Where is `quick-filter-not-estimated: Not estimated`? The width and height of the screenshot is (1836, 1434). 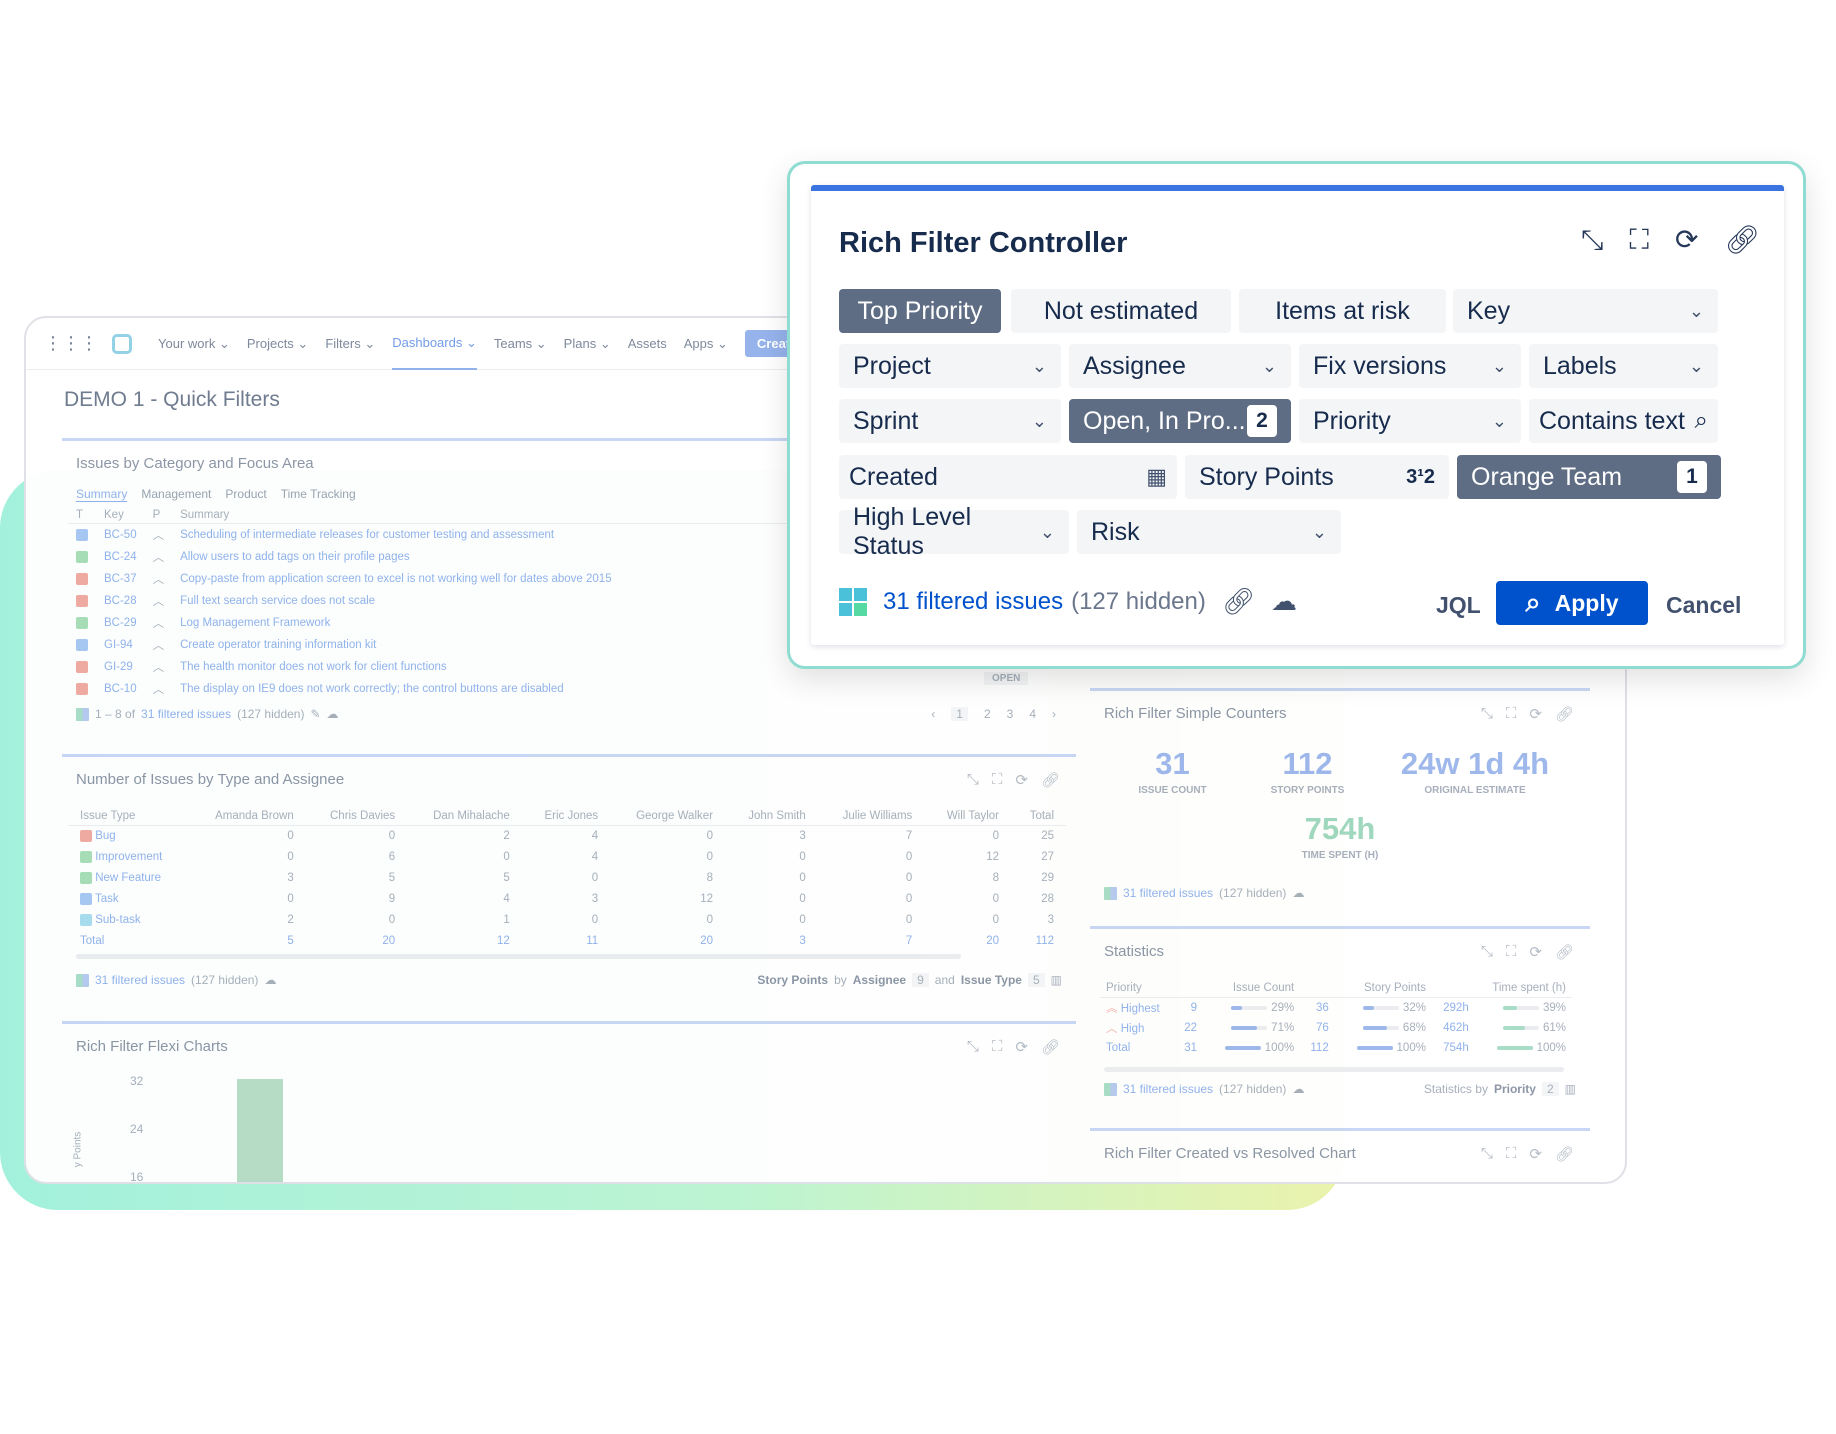
quick-filter-not-estimated: Not estimated is located at coordinates (1121, 311).